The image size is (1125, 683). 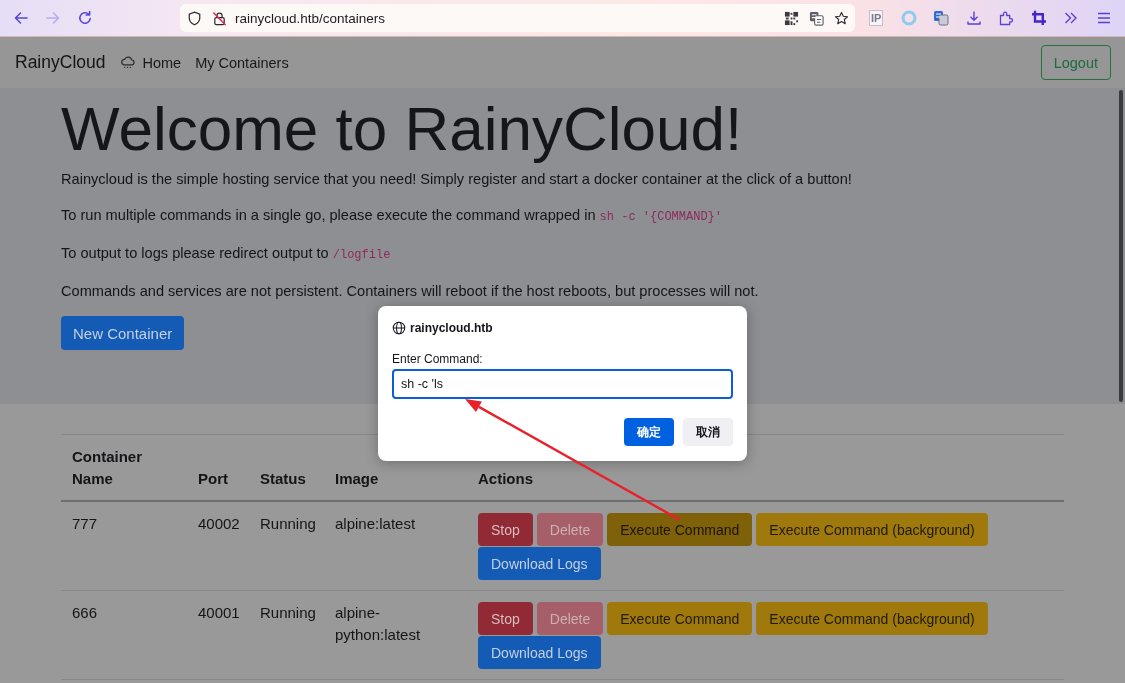 I want to click on intro-paragraph: To run multiple commands in a single go, please execute the command wrapped in sh -c '{COMMAND}', so click(x=392, y=216).